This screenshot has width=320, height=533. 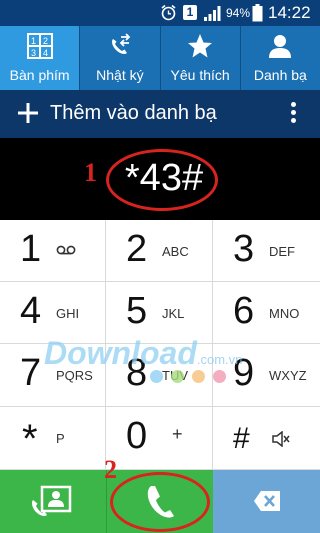 I want to click on key-3: 3 DEF, so click(x=266, y=251).